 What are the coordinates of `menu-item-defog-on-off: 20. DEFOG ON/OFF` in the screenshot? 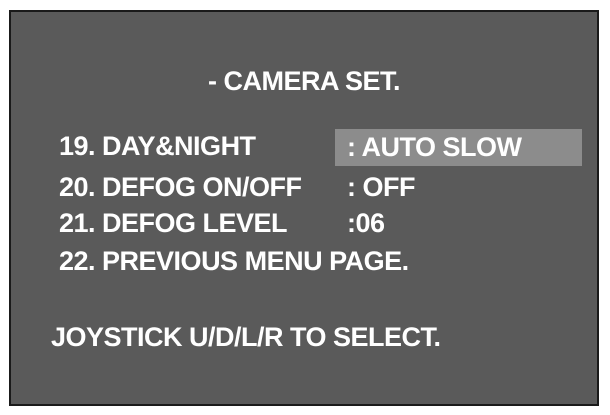 It's located at (180, 187).